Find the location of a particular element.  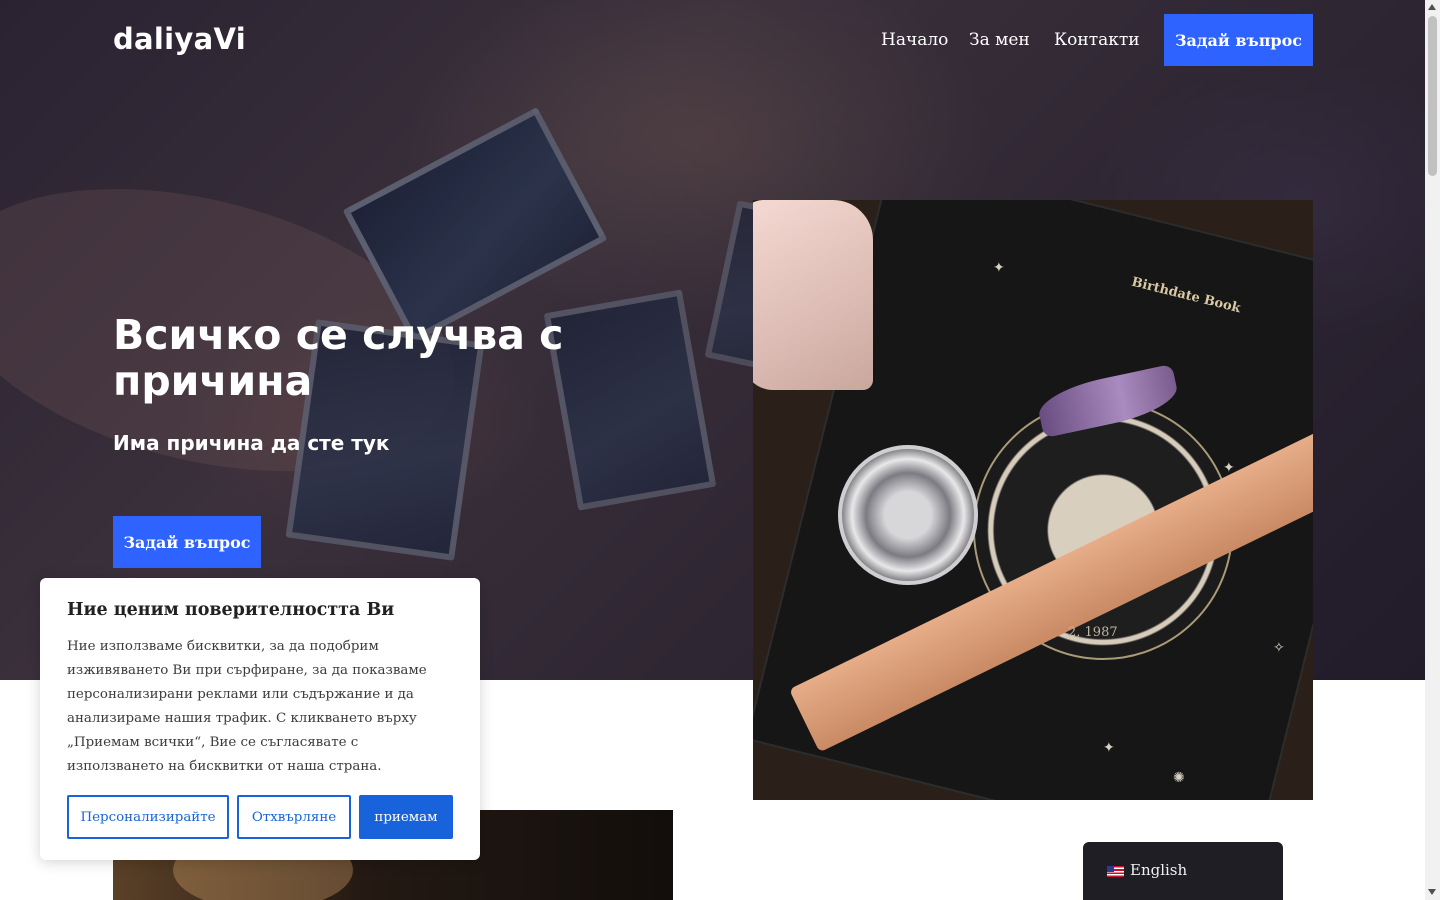

site-logo: daliyaVi is located at coordinates (179, 39).